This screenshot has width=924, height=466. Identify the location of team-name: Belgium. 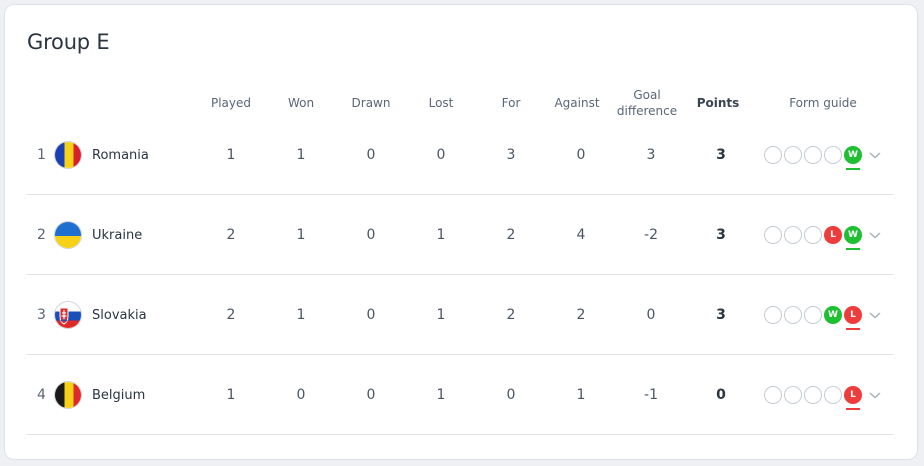
(118, 395).